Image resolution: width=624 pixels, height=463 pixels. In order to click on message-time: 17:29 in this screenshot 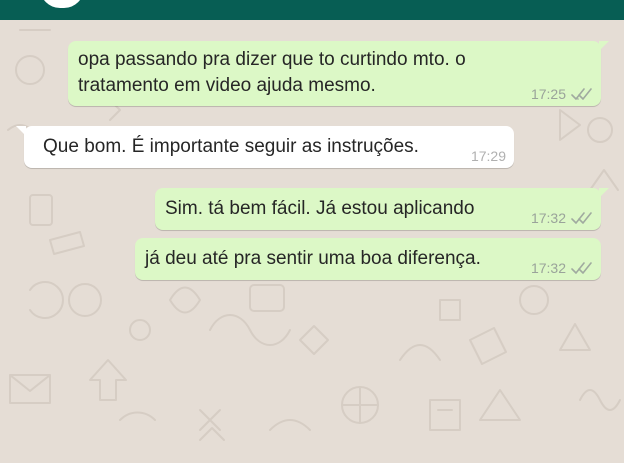, I will do `click(488, 156)`.